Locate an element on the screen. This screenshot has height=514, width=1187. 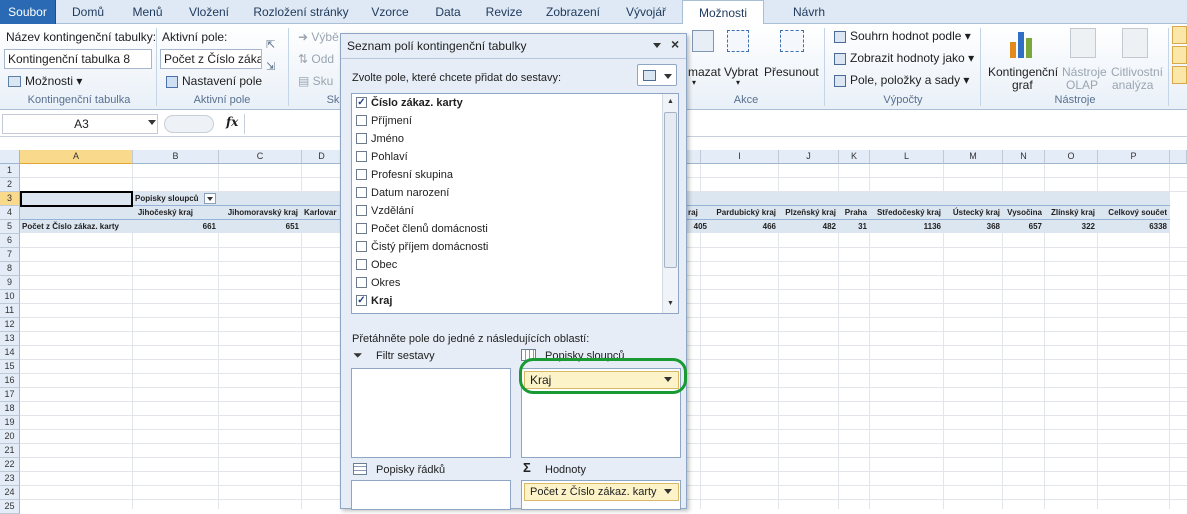
row-header: 16 is located at coordinates (10, 381).